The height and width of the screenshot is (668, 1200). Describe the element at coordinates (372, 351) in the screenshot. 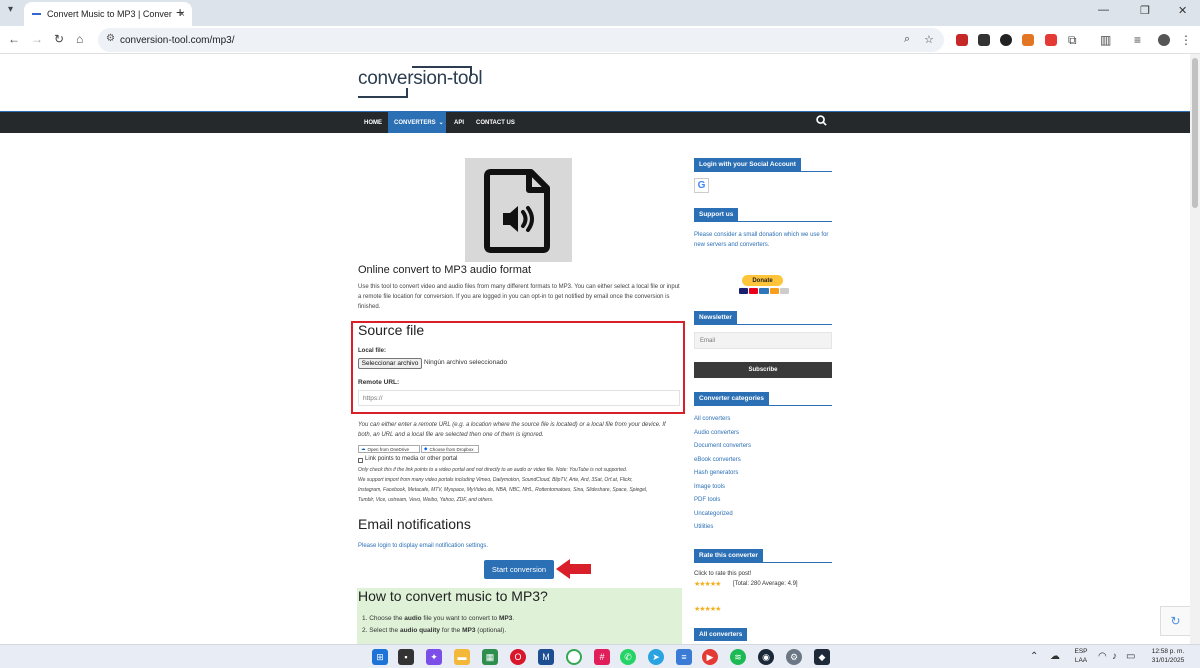

I see `local-file-label: Local file:` at that location.